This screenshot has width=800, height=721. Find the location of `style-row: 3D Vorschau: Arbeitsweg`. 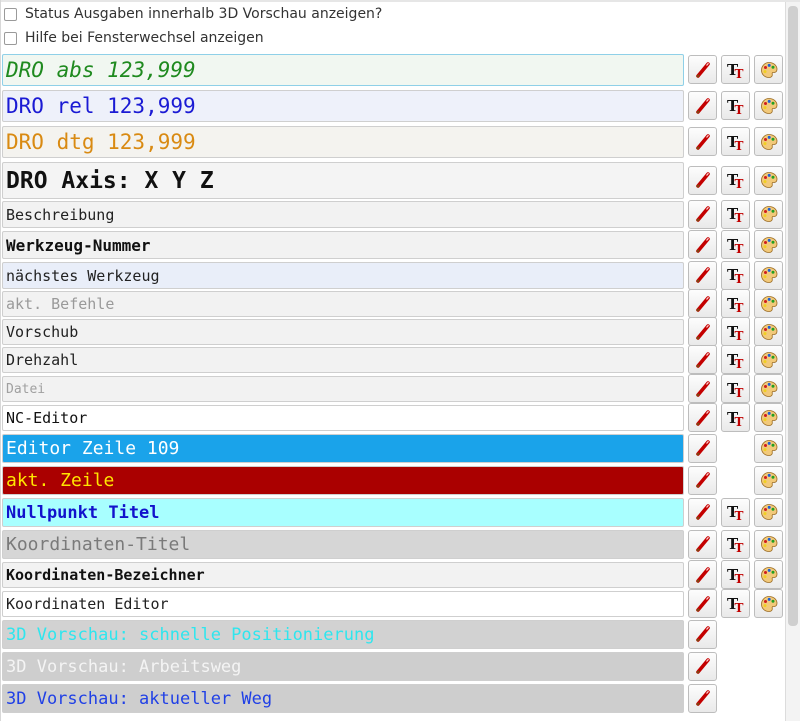

style-row: 3D Vorschau: Arbeitsweg is located at coordinates (392, 666).